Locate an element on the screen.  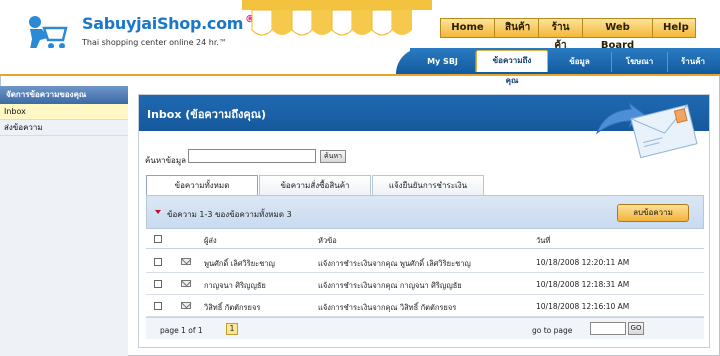
column-subject: หัวข้อ is located at coordinates (327, 240).